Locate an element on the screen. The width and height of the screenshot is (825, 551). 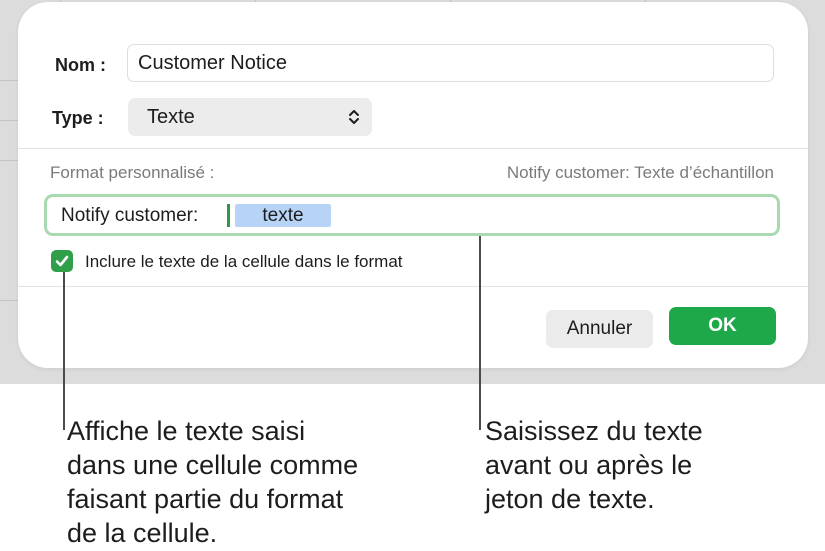
cancel-button: Annuler is located at coordinates (599, 329).